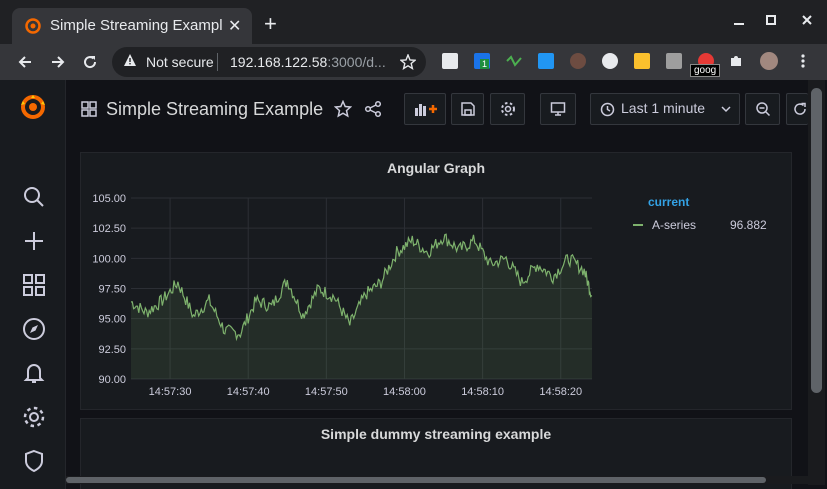  Describe the element at coordinates (674, 61) in the screenshot. I see `extension-doc-icon` at that location.